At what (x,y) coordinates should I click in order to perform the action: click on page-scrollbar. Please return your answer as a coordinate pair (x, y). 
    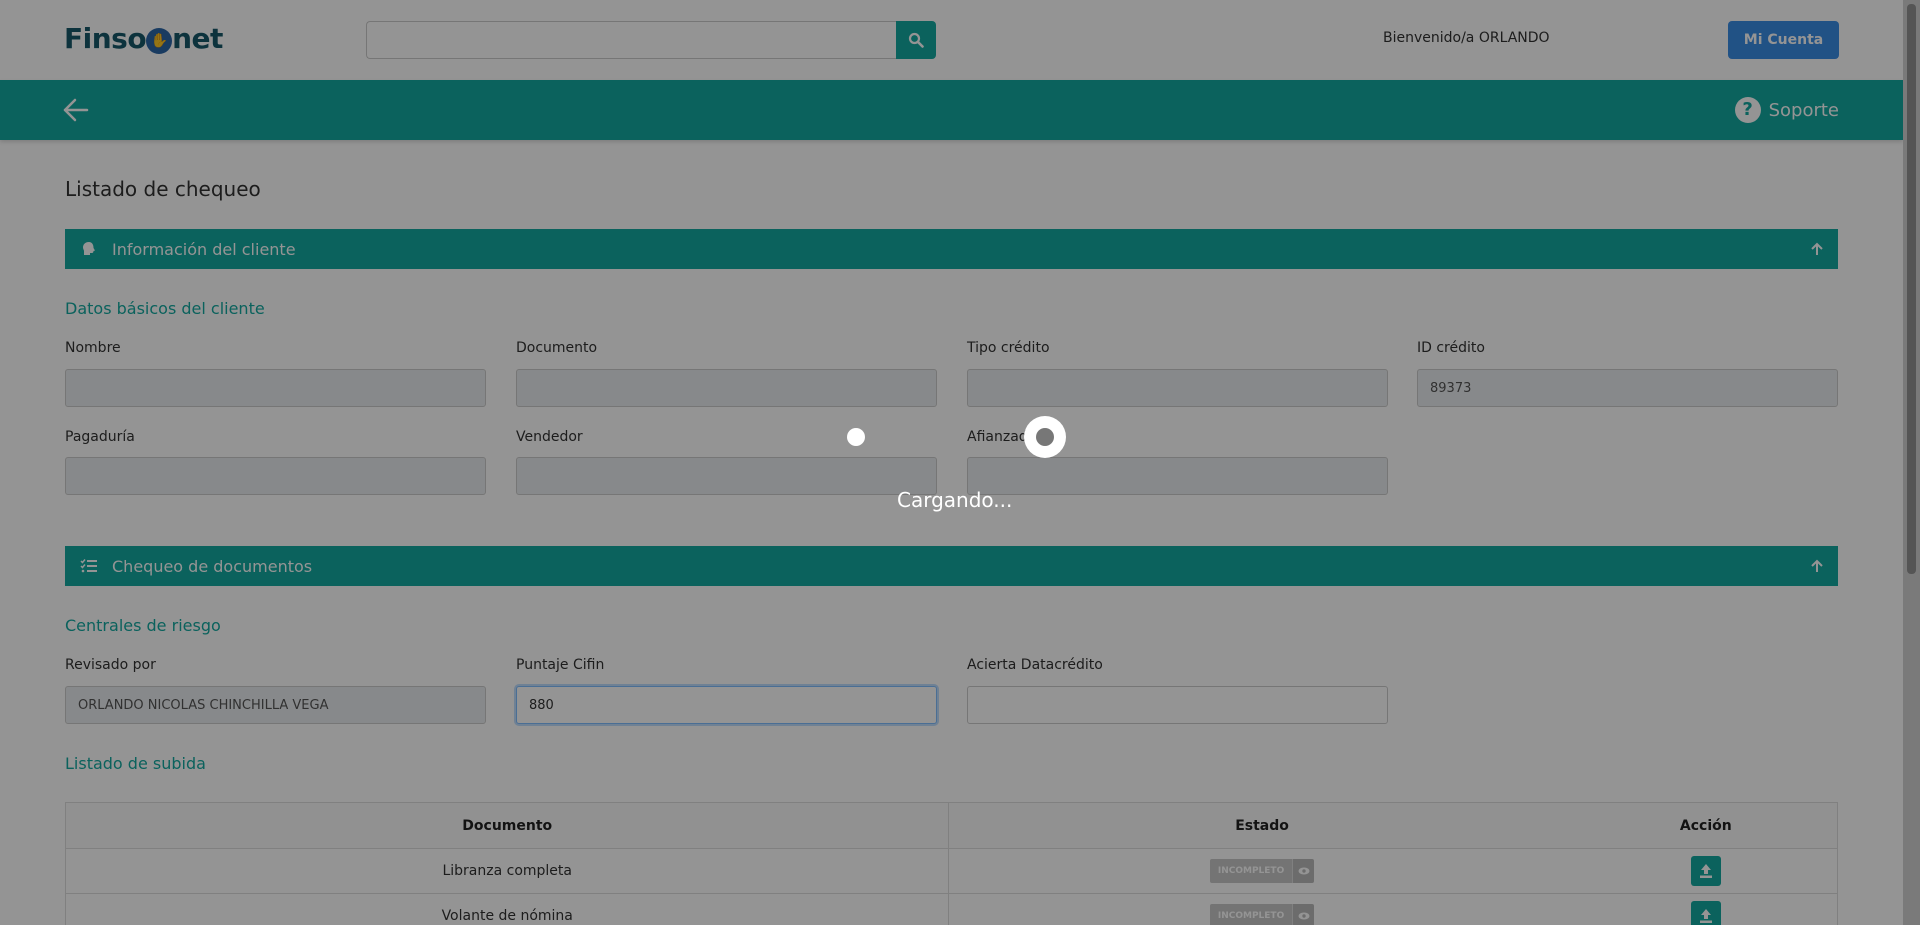
    Looking at the image, I should click on (1911, 462).